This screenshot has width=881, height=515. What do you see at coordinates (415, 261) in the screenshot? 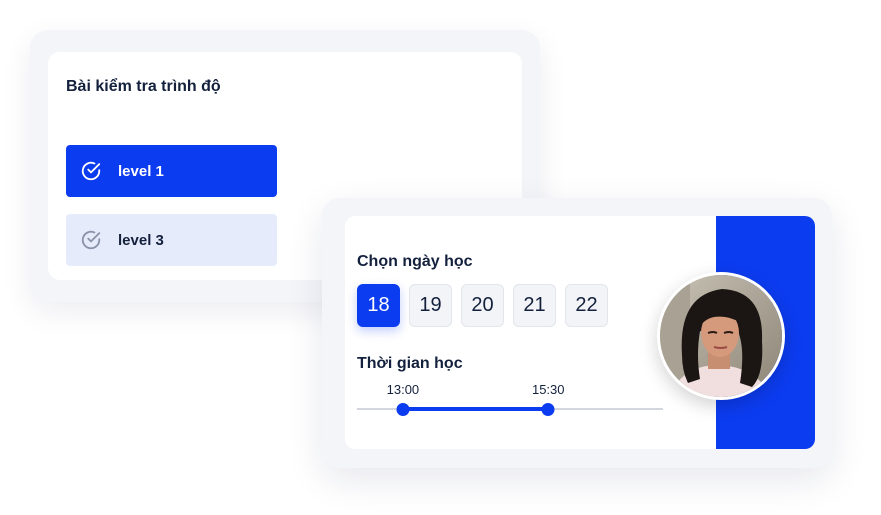
I see `date-picker-title: Chọn ngày học` at bounding box center [415, 261].